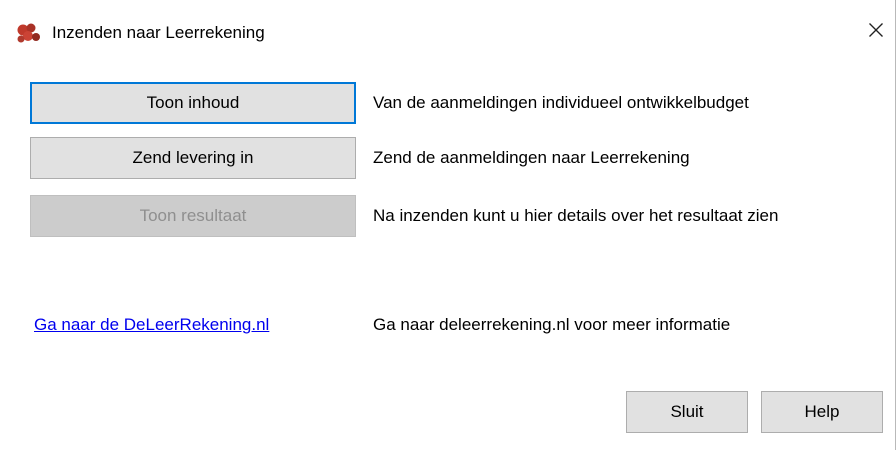  I want to click on close-button, so click(876, 32).